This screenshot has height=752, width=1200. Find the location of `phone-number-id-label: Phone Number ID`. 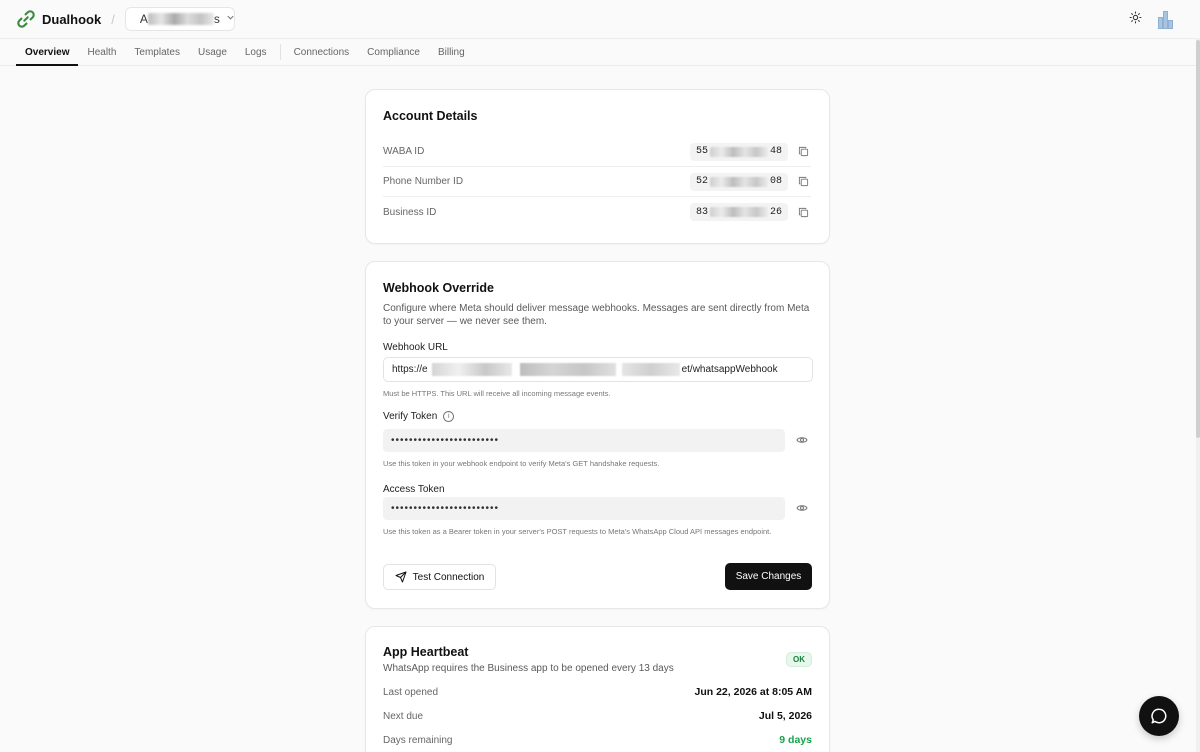

phone-number-id-label: Phone Number ID is located at coordinates (423, 181).